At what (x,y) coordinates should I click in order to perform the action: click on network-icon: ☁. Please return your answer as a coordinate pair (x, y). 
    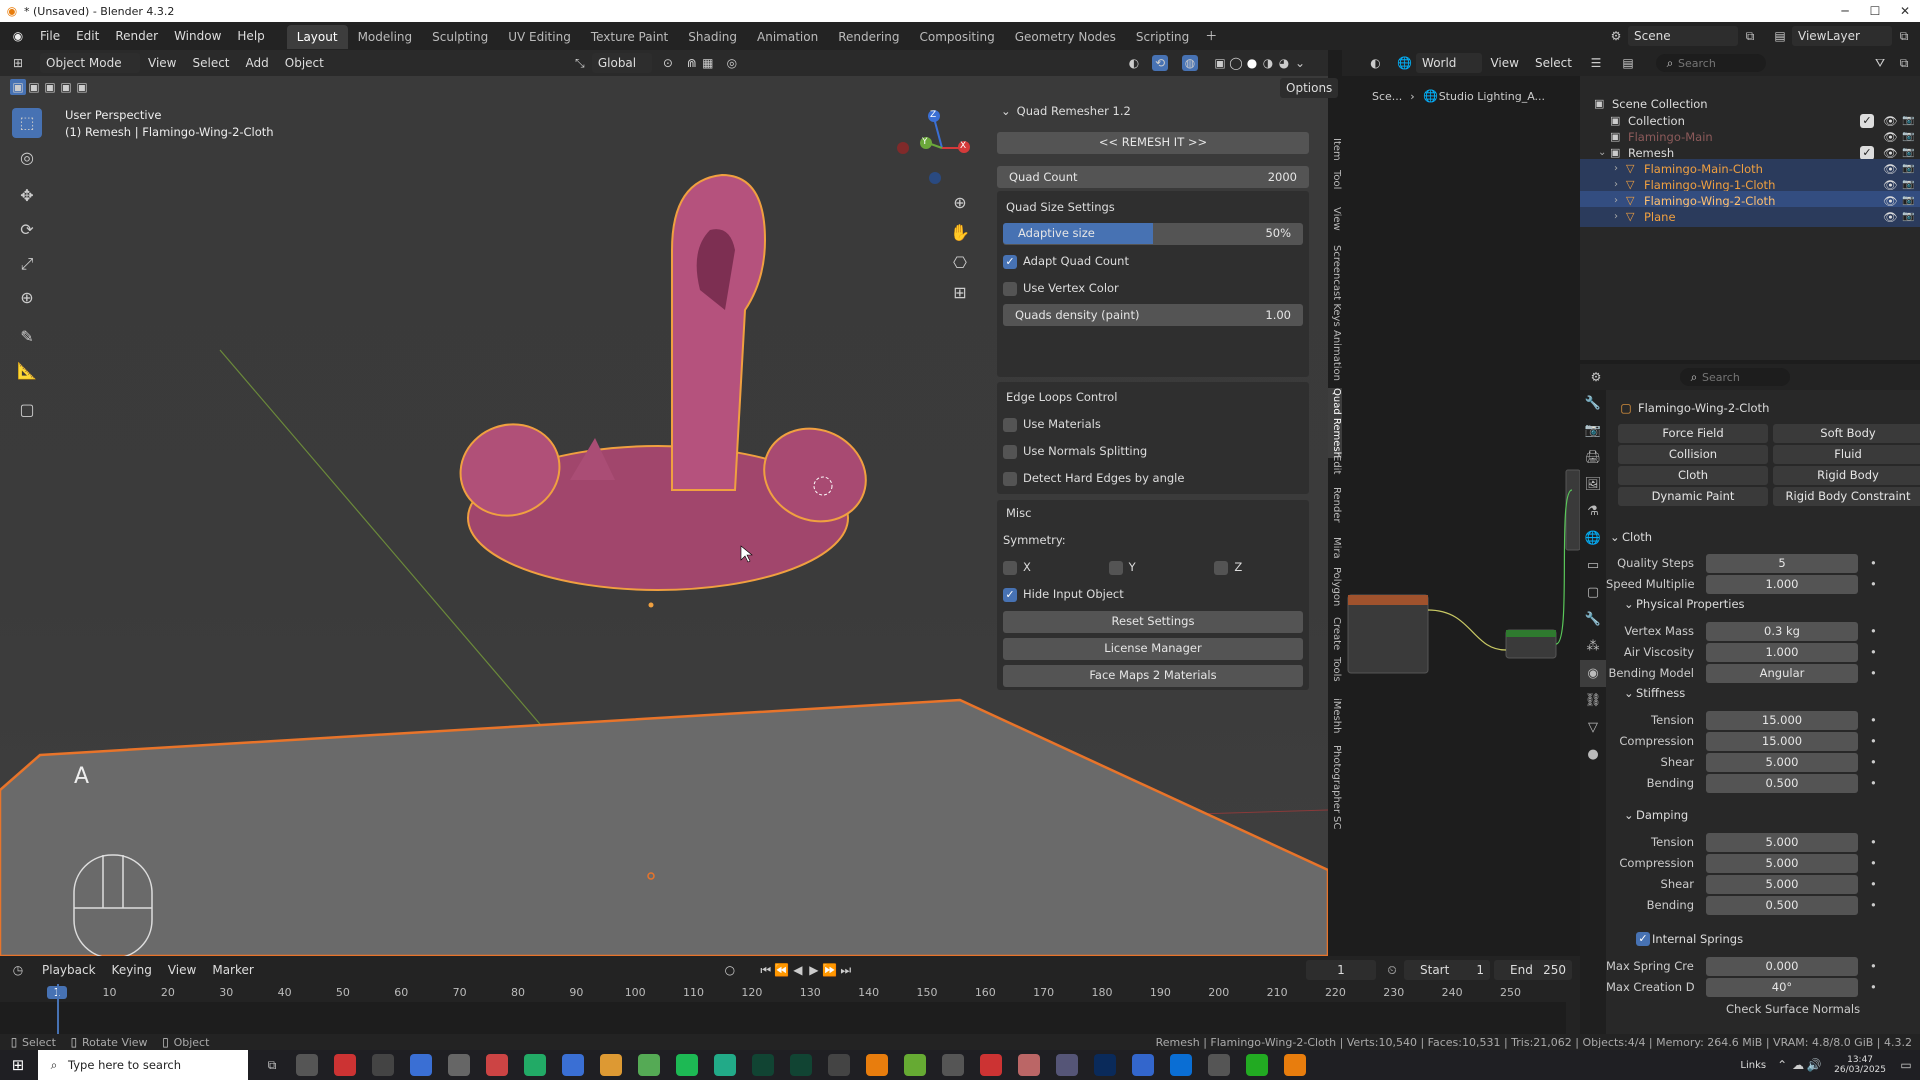
    Looking at the image, I should click on (1798, 1065).